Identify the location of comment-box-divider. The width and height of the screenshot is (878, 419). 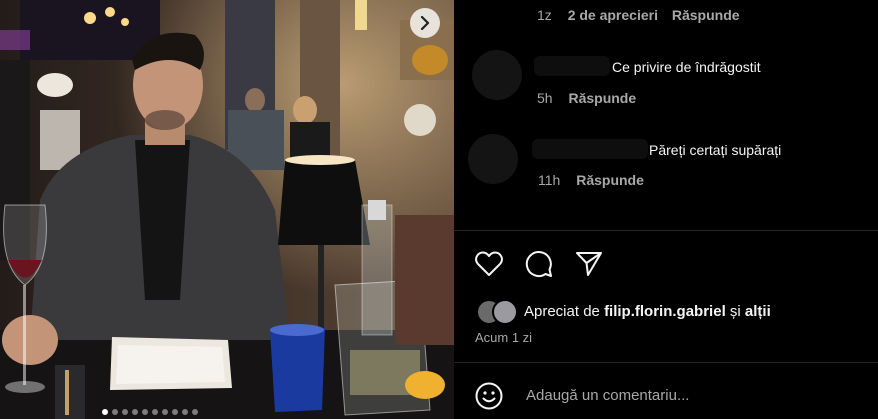
(666, 362).